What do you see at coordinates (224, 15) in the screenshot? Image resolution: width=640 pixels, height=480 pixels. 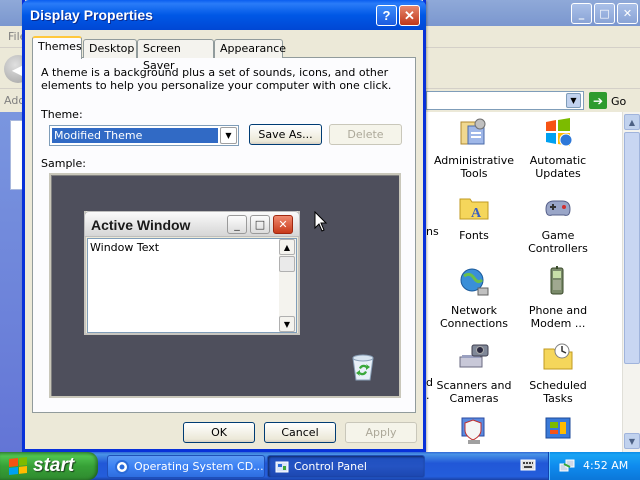 I see `dialog-titlebar: Display Properties ? ✕` at bounding box center [224, 15].